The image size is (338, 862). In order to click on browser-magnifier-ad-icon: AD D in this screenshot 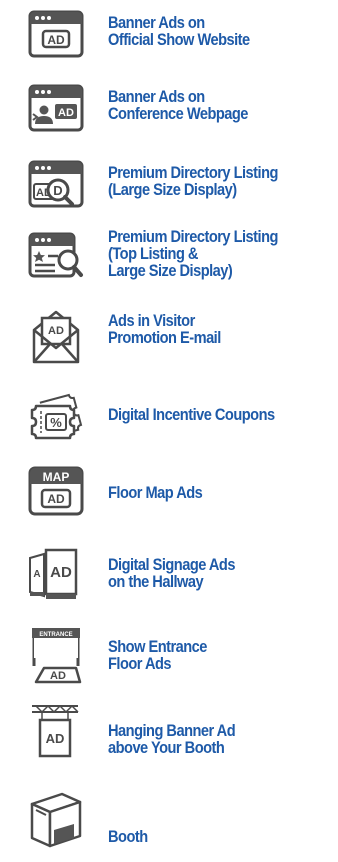, I will do `click(56, 190)`.